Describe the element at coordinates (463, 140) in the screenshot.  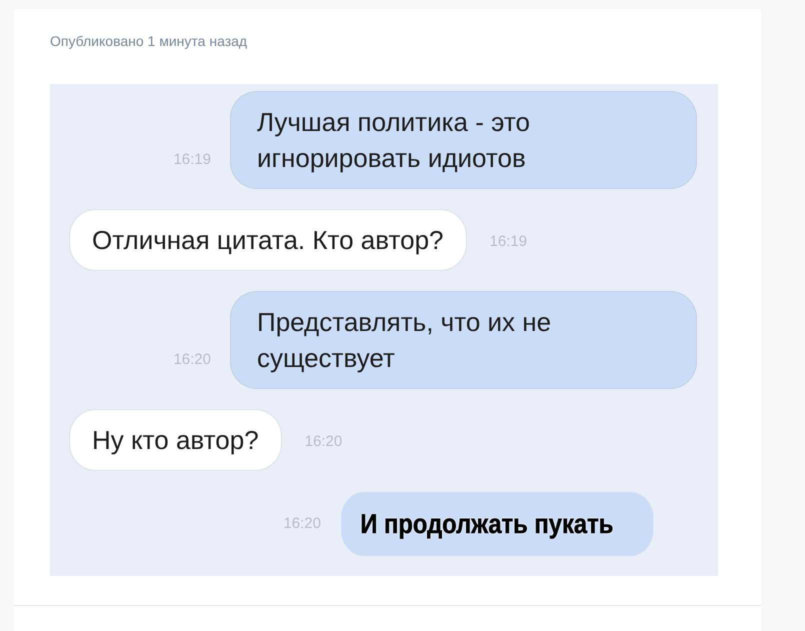
I see `sent-message-bubble: Лучшая политика - это игнорировать идиотов` at that location.